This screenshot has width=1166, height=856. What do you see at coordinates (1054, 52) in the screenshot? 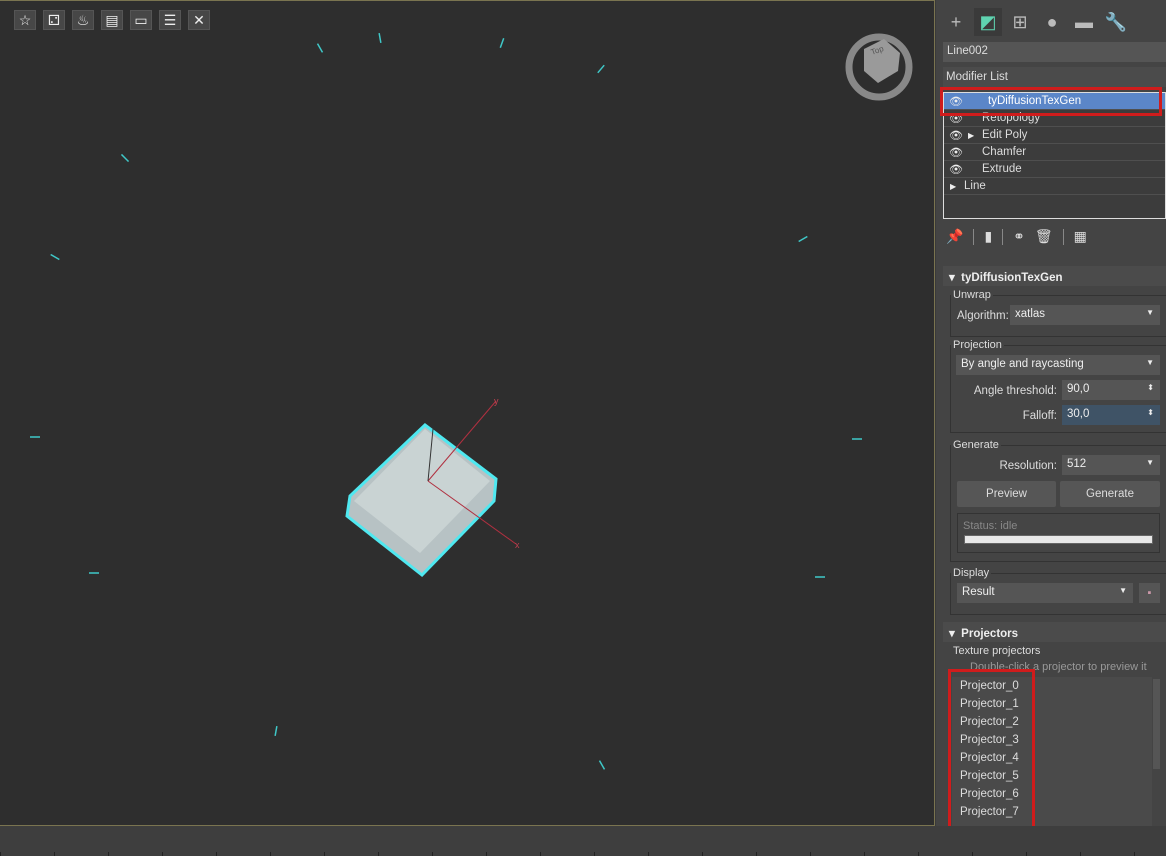
I see `object-name-field: Line002` at bounding box center [1054, 52].